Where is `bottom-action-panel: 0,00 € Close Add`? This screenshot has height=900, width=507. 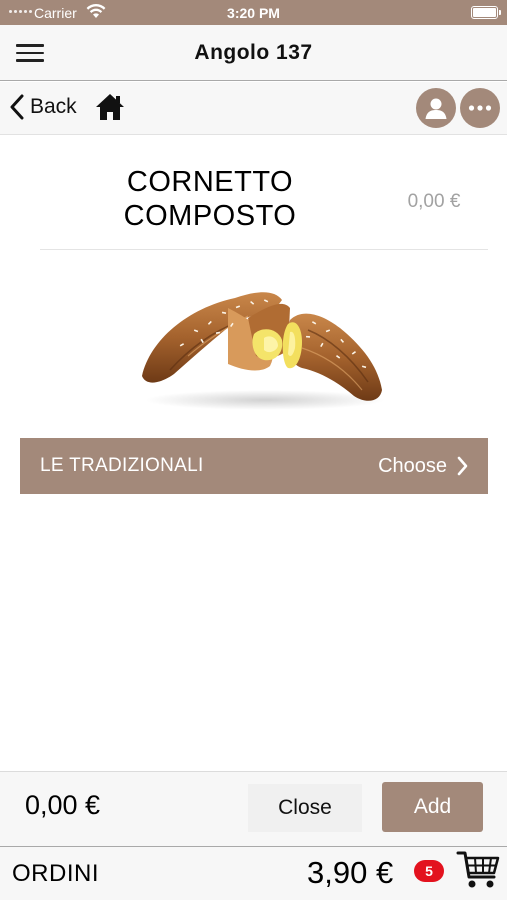
bottom-action-panel: 0,00 € Close Add is located at coordinates (253, 809).